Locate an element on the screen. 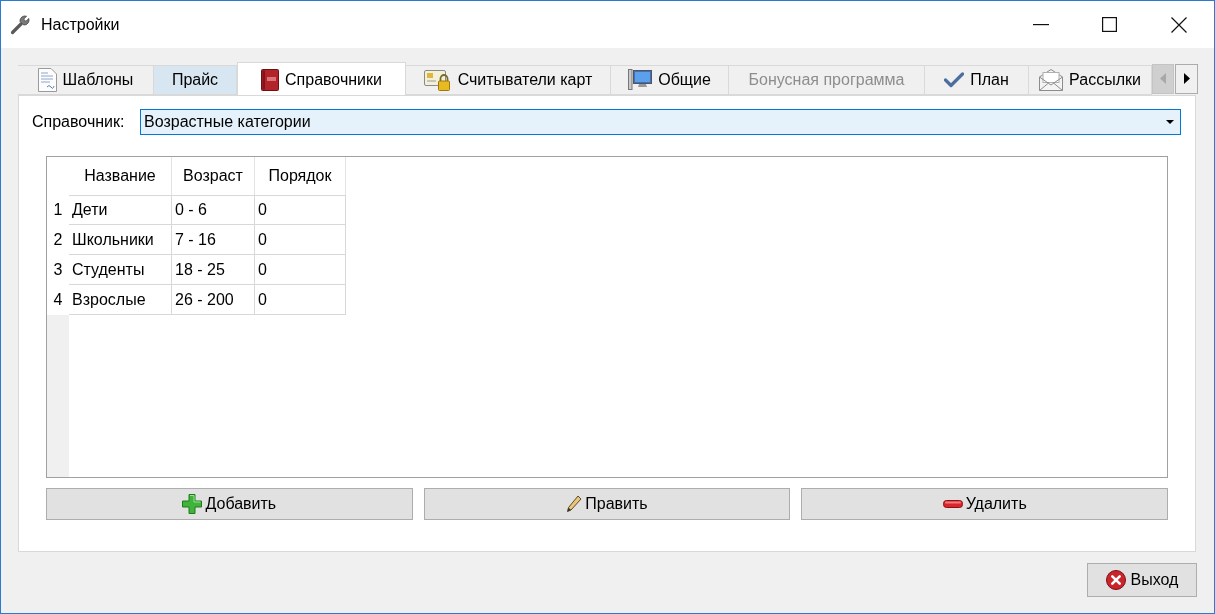  column-header: Порядок is located at coordinates (300, 176).